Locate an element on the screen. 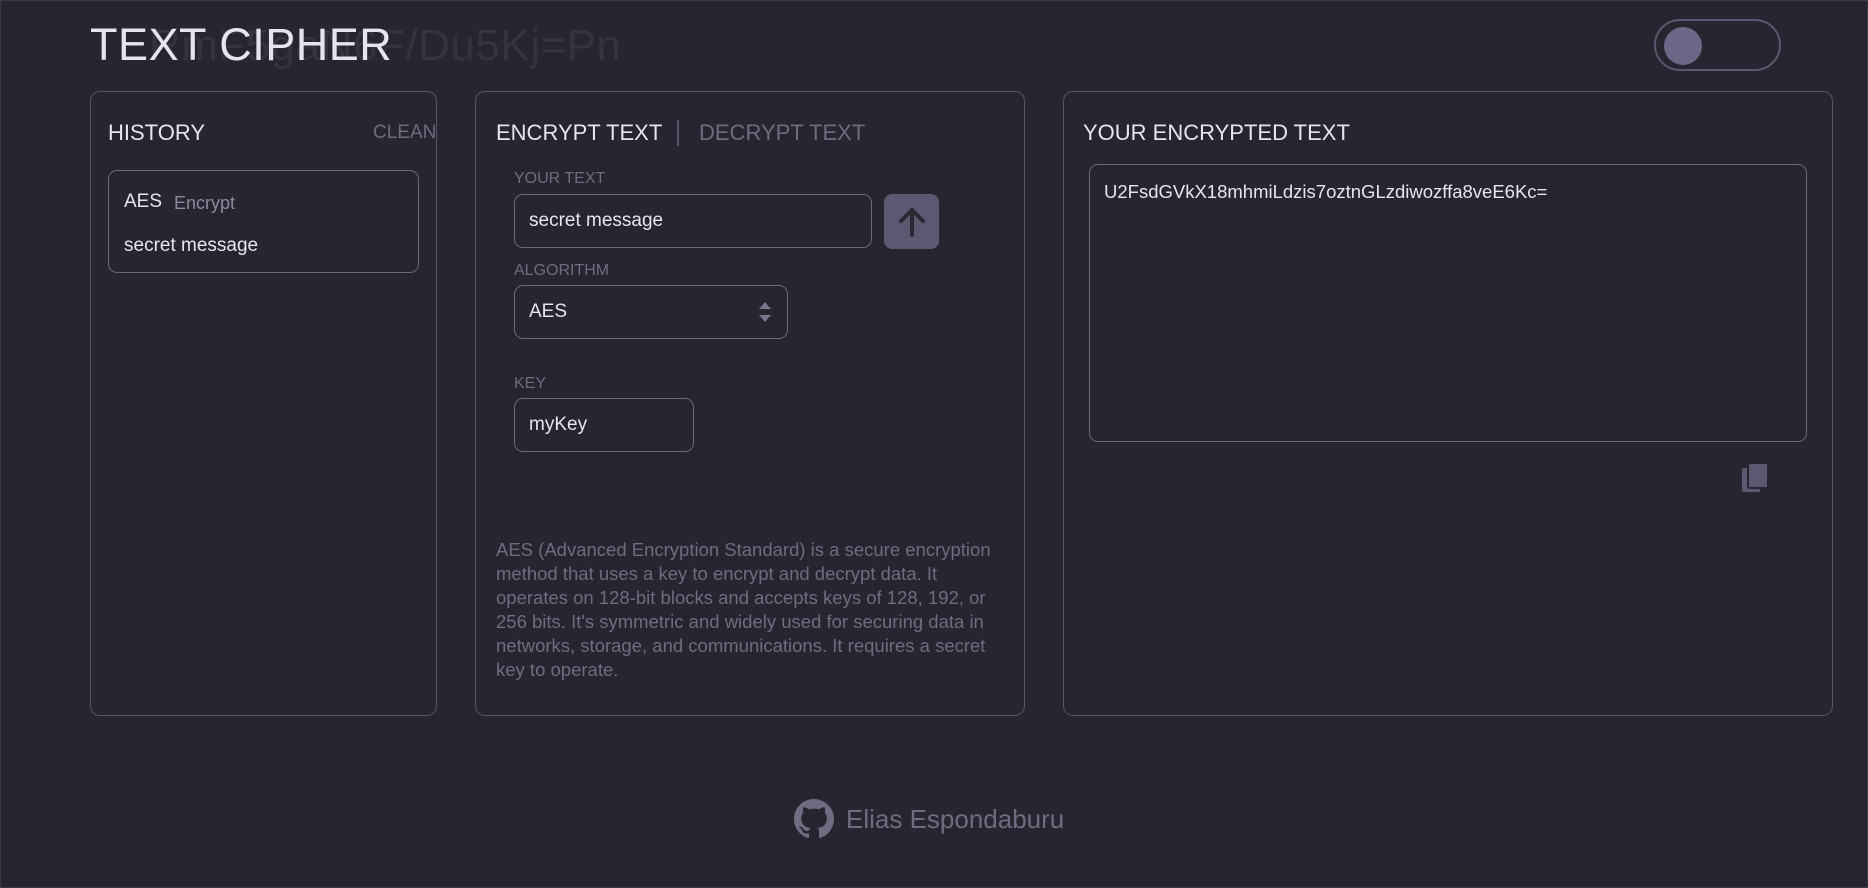 This screenshot has width=1868, height=888. your-text-input: secret message is located at coordinates (693, 221).